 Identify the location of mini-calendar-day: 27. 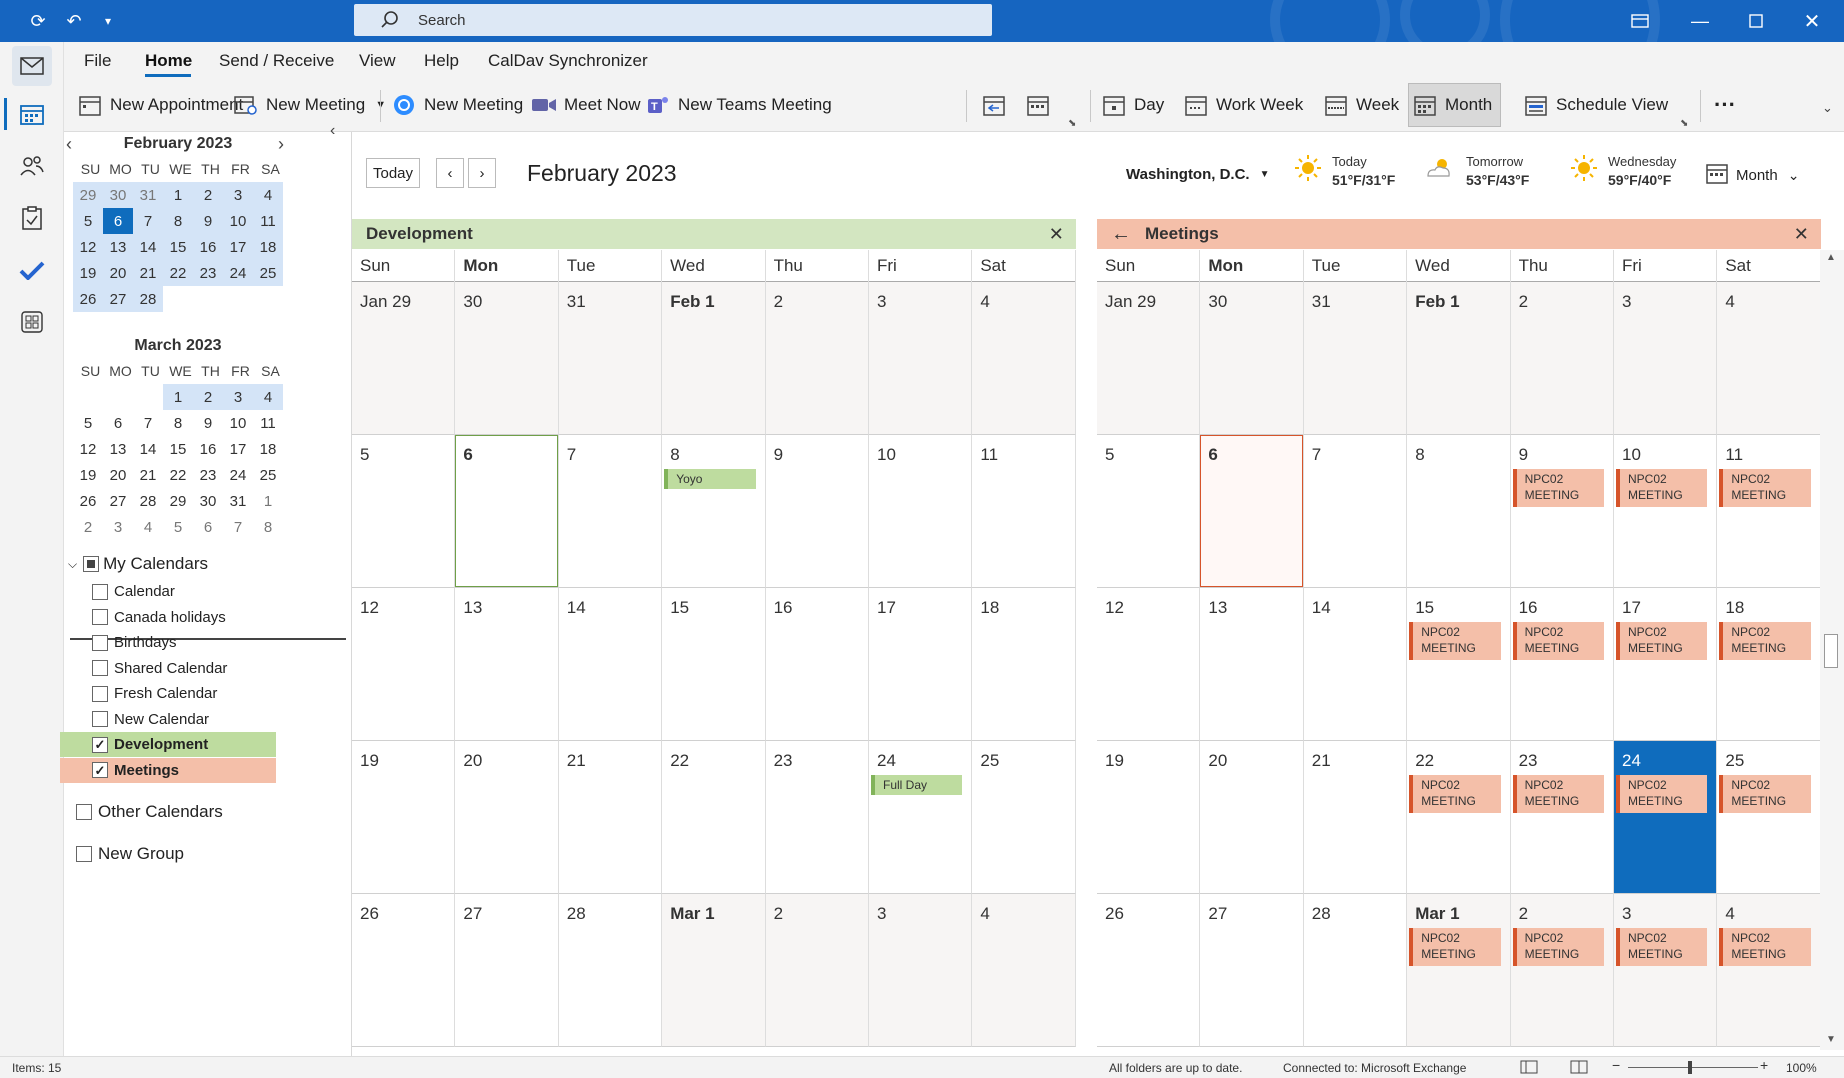
(118, 501).